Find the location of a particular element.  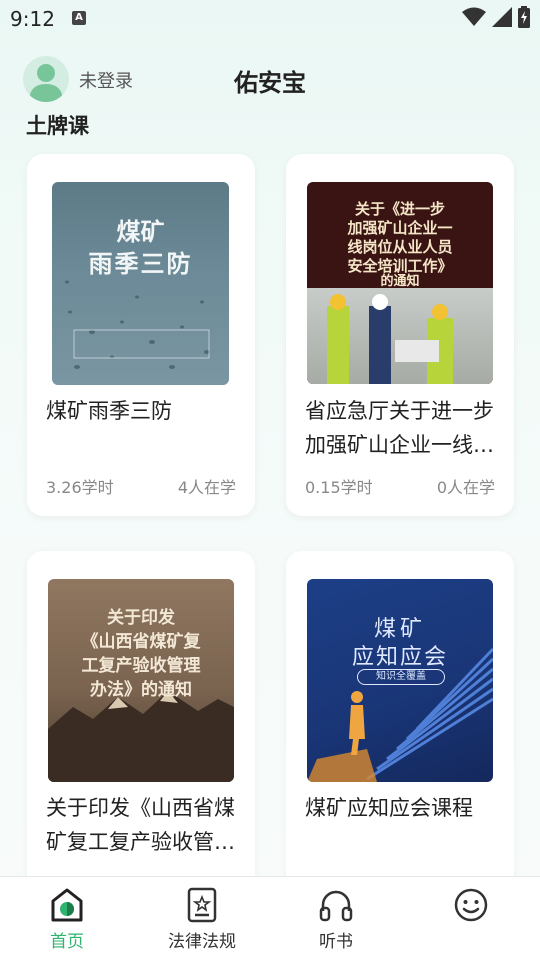

course-learners: 4人在学 is located at coordinates (206, 487).